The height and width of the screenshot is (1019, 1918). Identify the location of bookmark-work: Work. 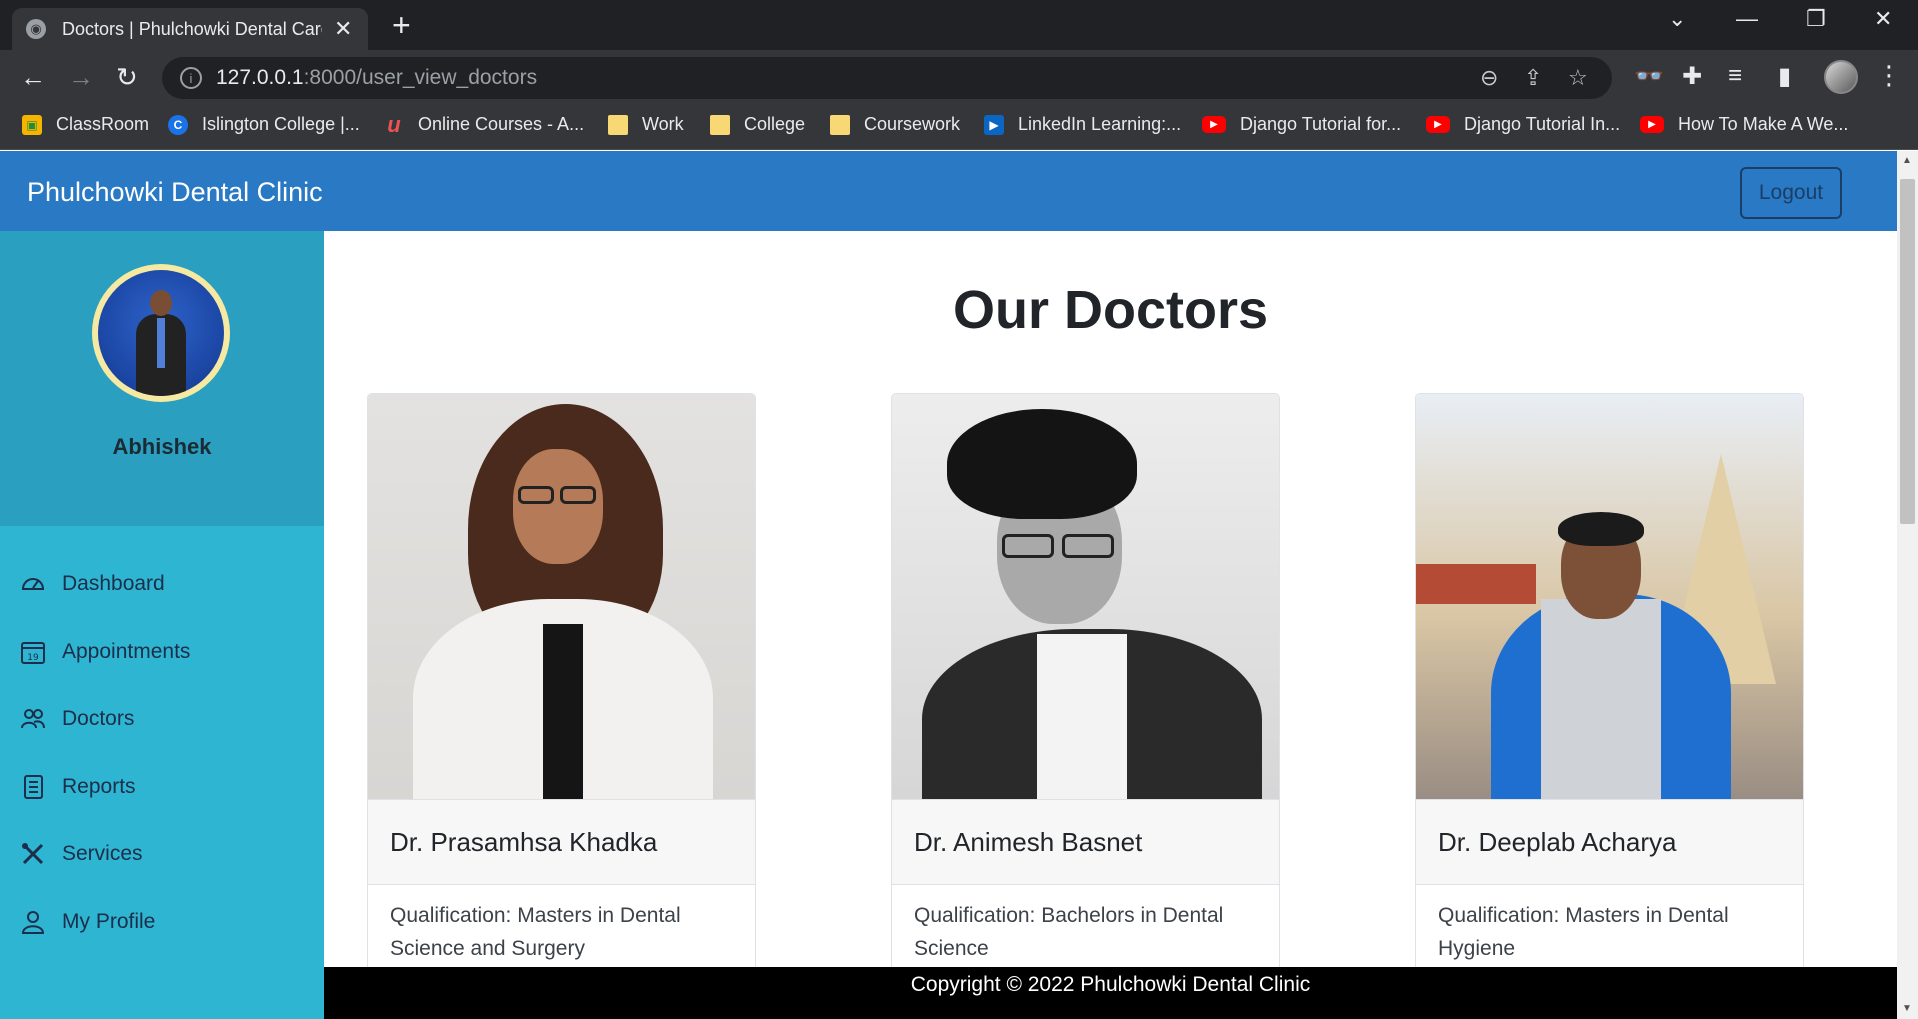
(646, 124).